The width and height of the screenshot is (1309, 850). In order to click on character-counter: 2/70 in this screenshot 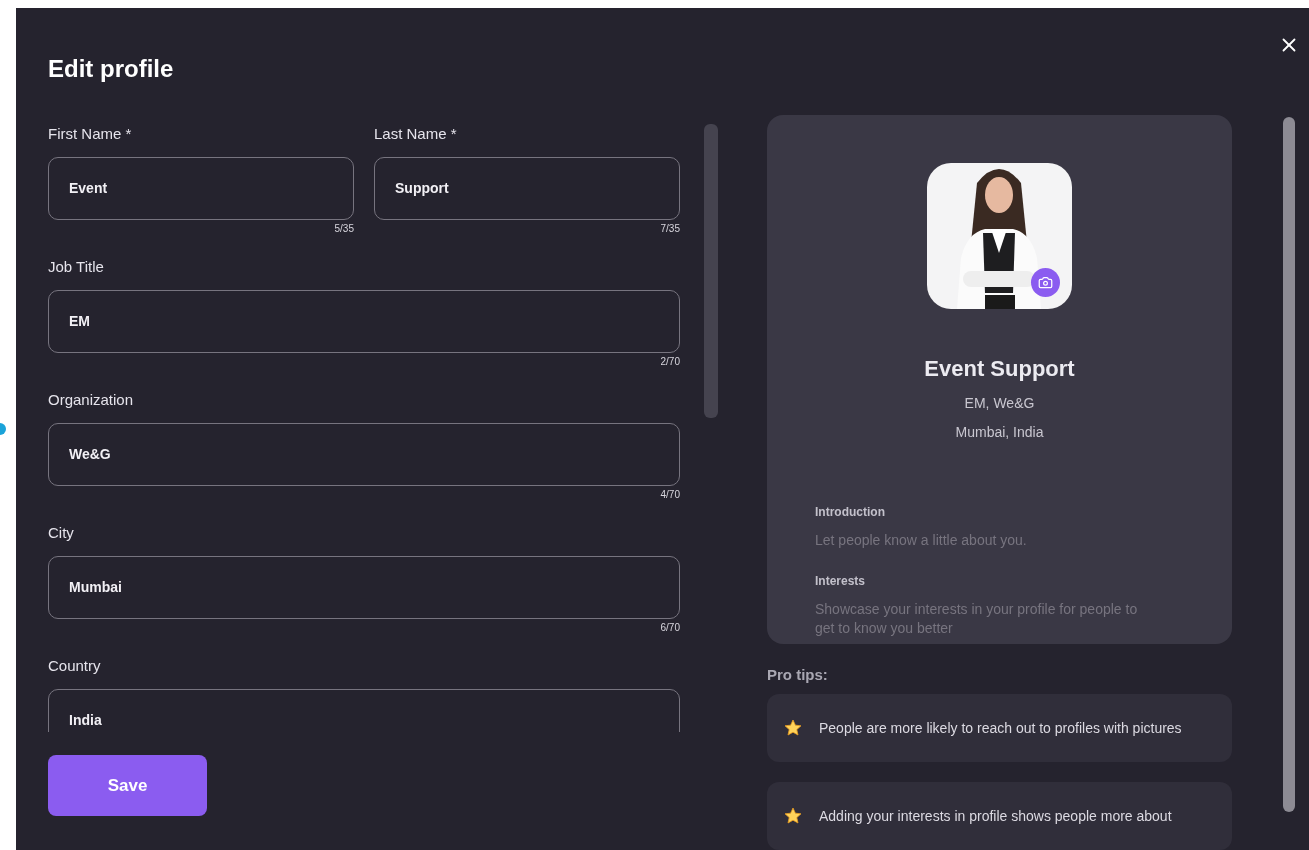, I will do `click(670, 362)`.